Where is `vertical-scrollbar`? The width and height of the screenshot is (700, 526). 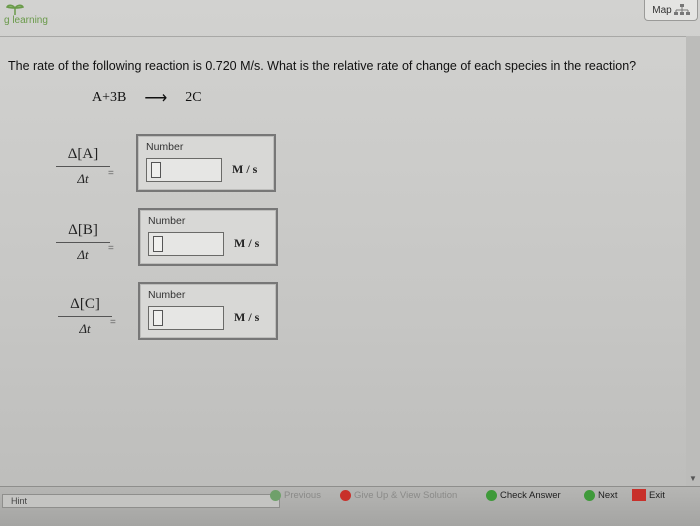
vertical-scrollbar is located at coordinates (693, 261).